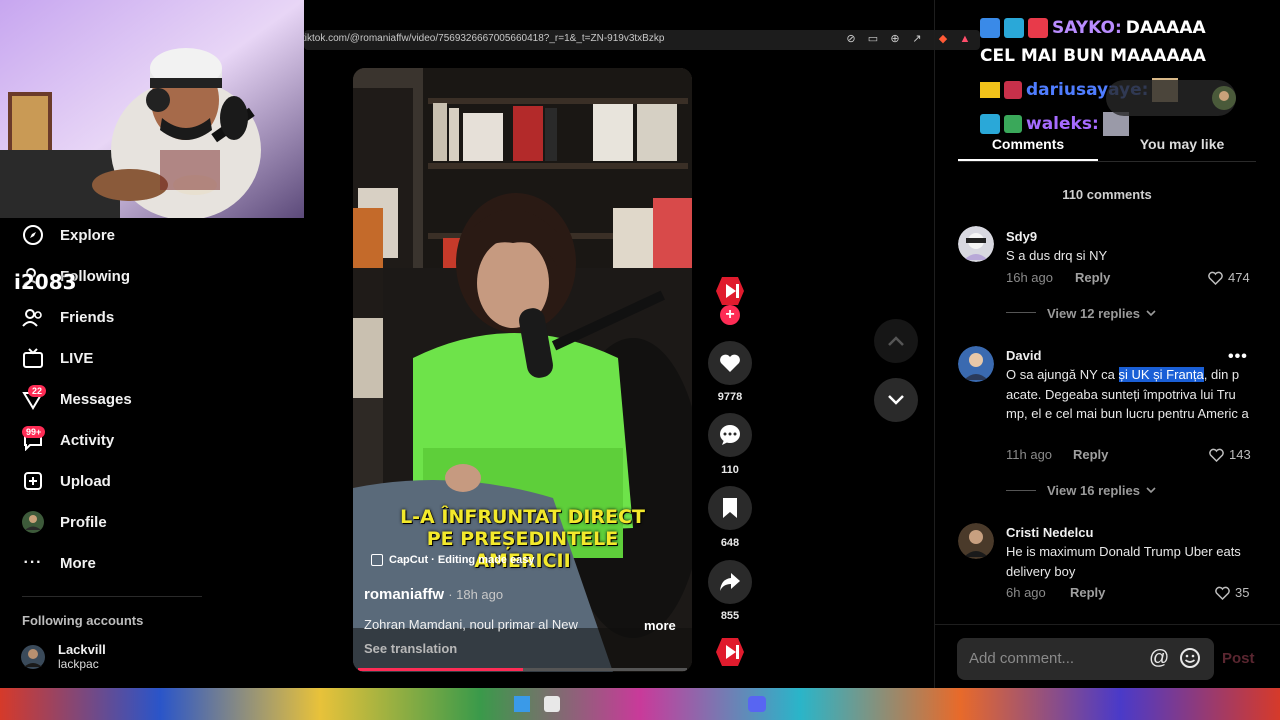  I want to click on panel-divider, so click(934, 344).